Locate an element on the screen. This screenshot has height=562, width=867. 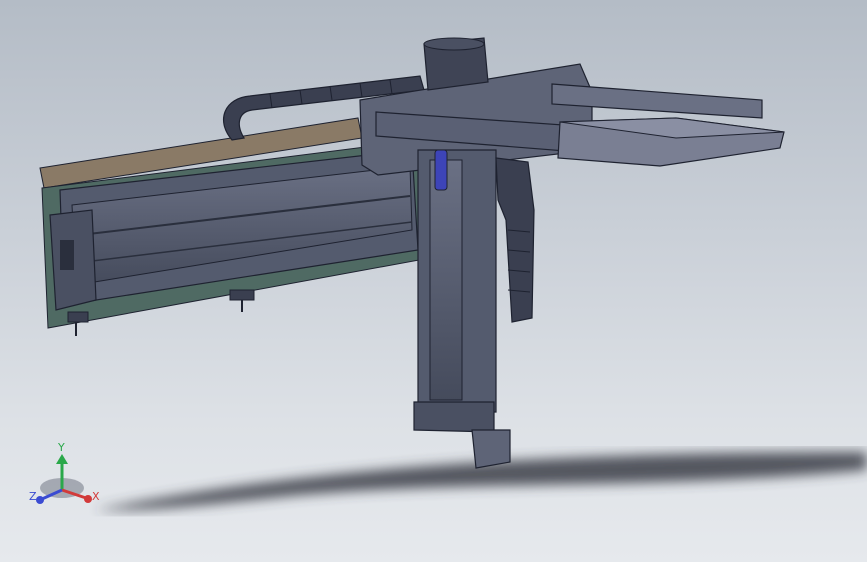
sensor-accent is located at coordinates (441, 170).